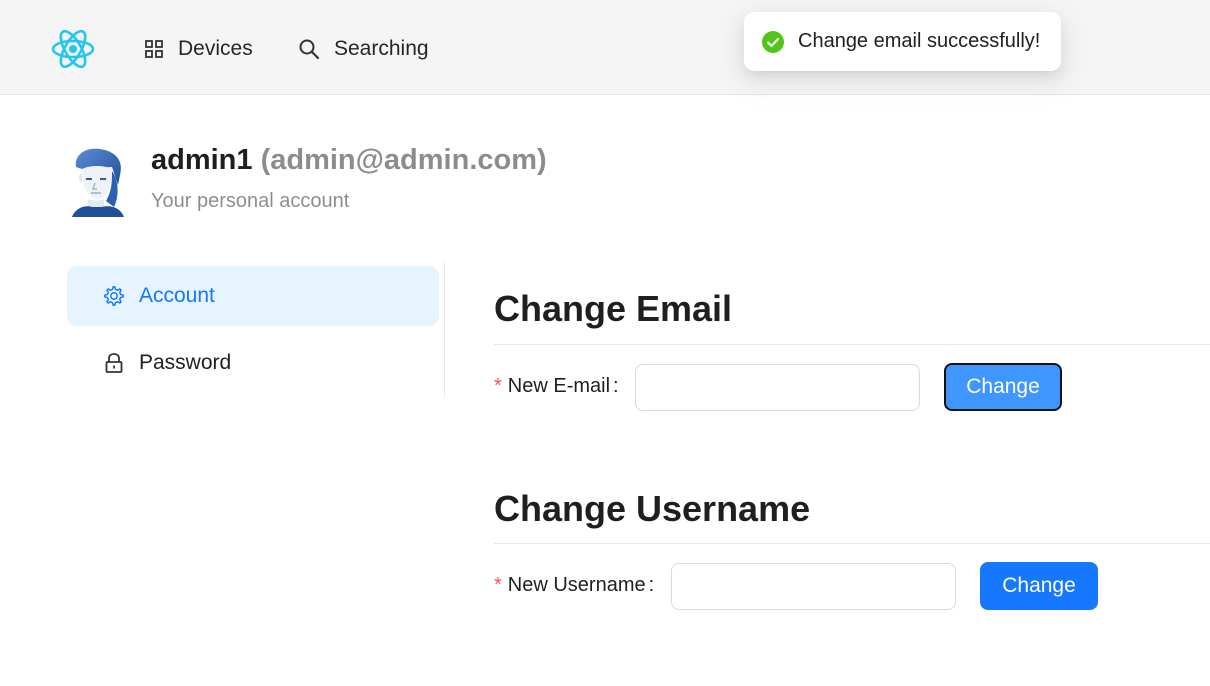  Describe the element at coordinates (154, 49) in the screenshot. I see `appstore-icon` at that location.